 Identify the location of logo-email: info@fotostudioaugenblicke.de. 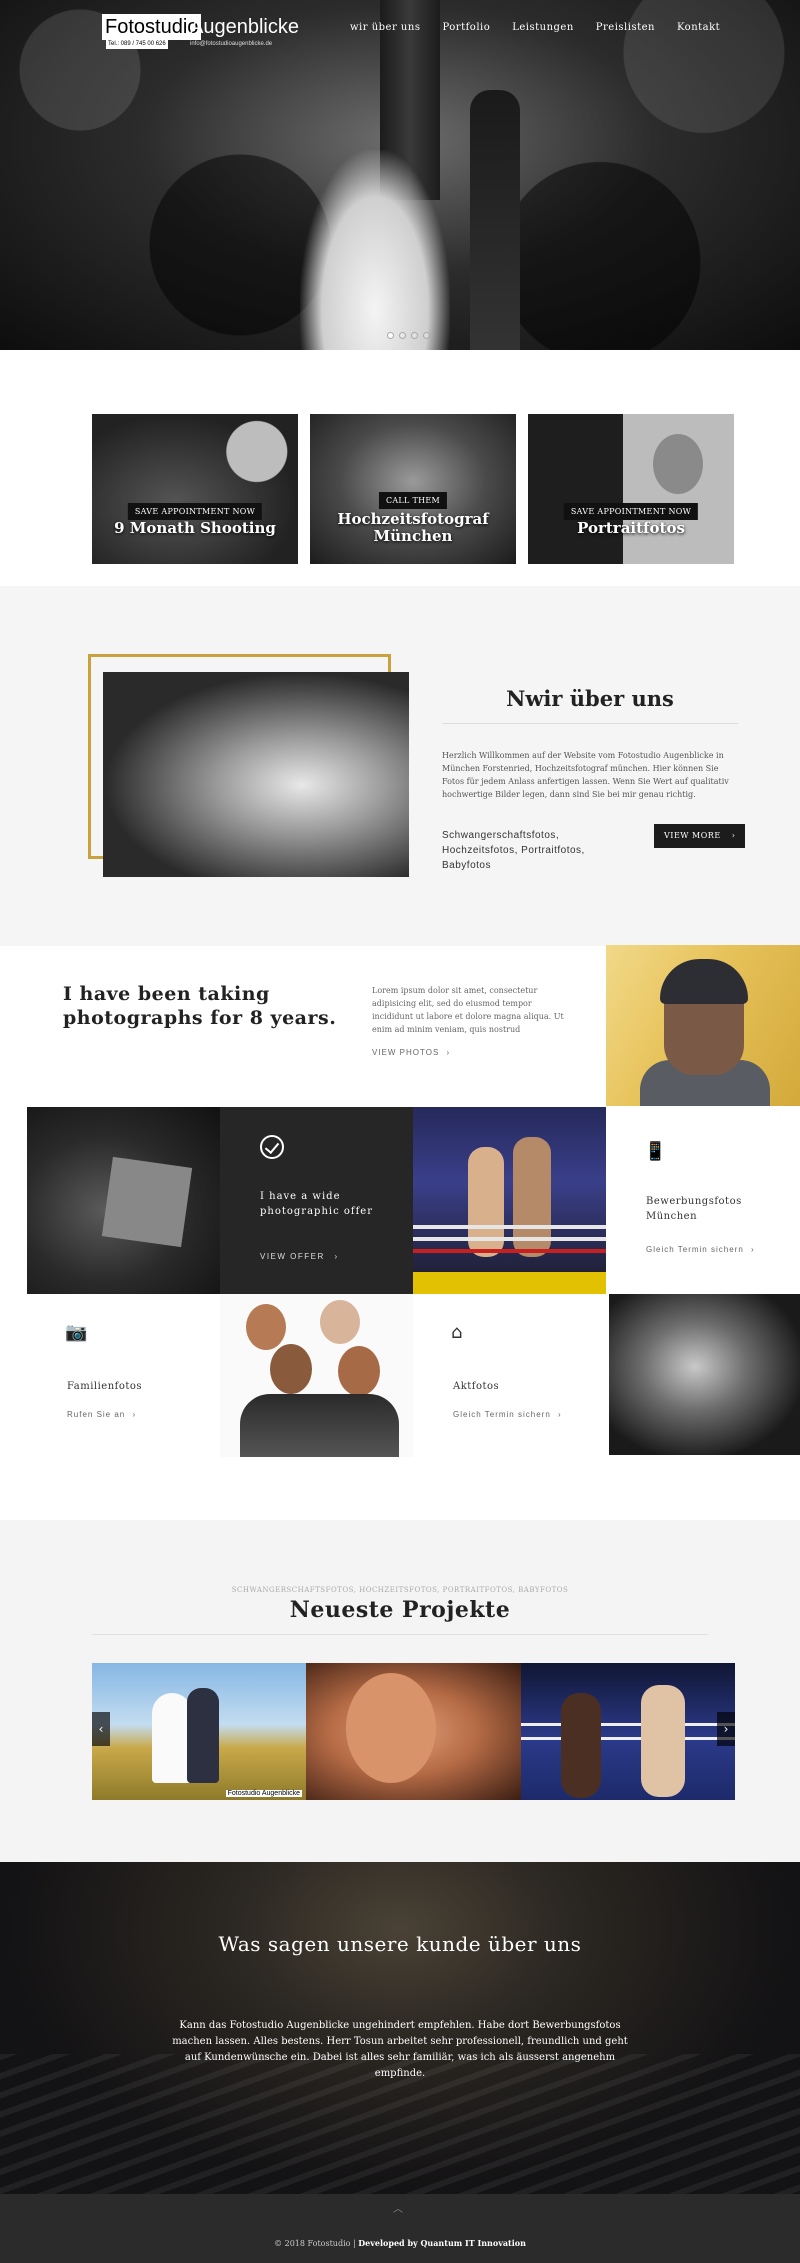
(231, 44).